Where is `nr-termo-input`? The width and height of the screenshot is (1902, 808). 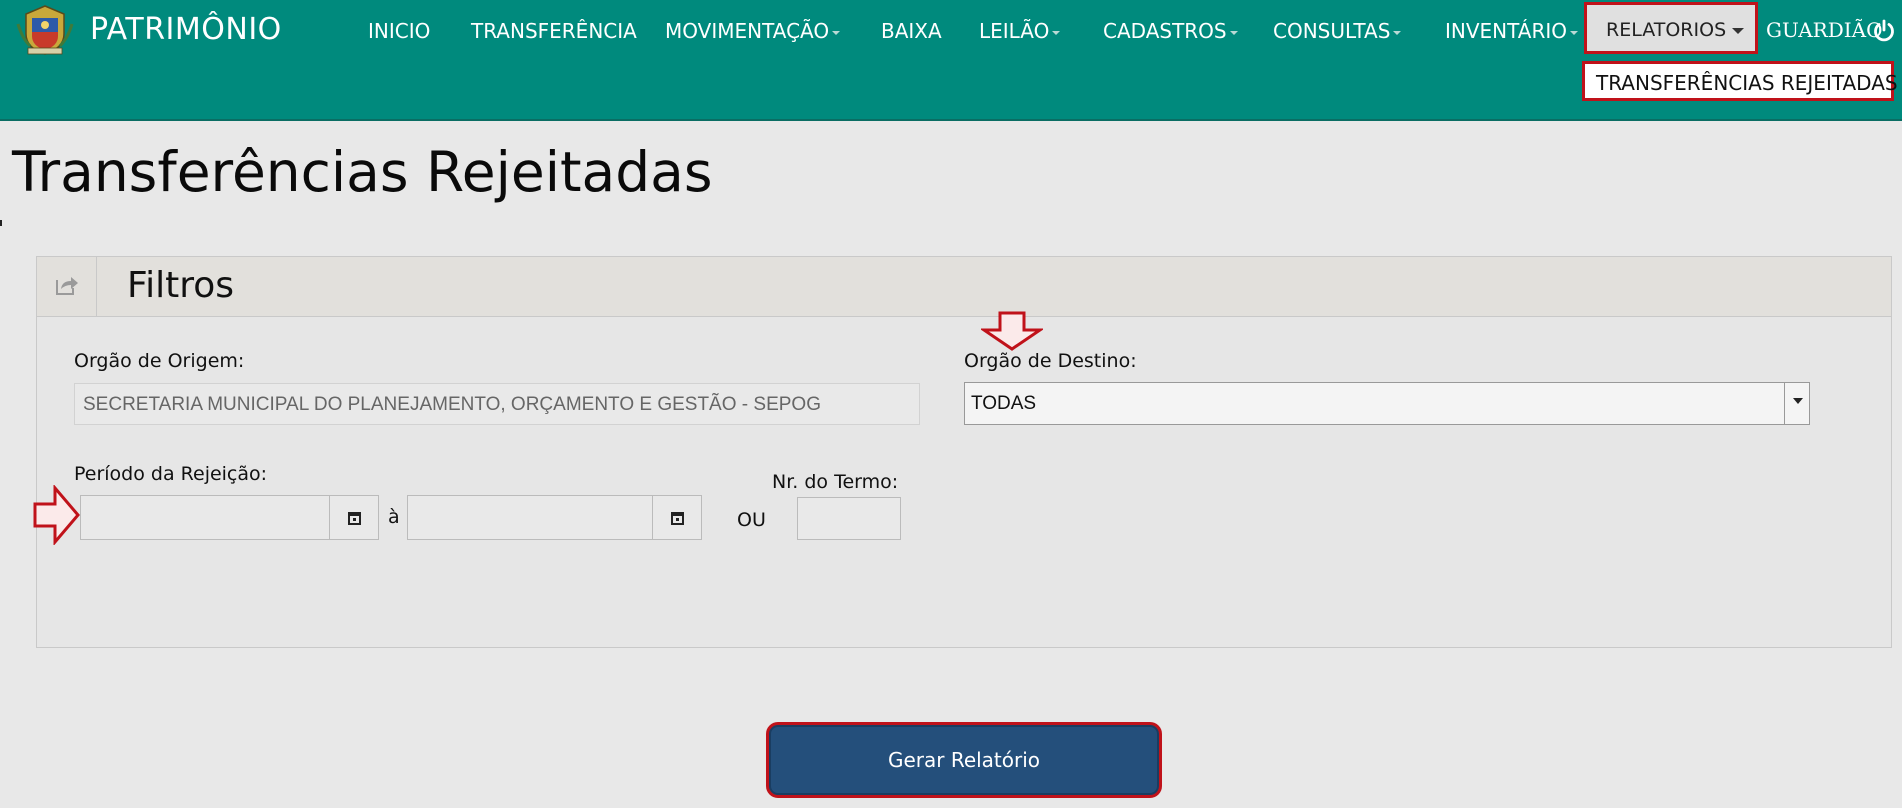 nr-termo-input is located at coordinates (849, 518).